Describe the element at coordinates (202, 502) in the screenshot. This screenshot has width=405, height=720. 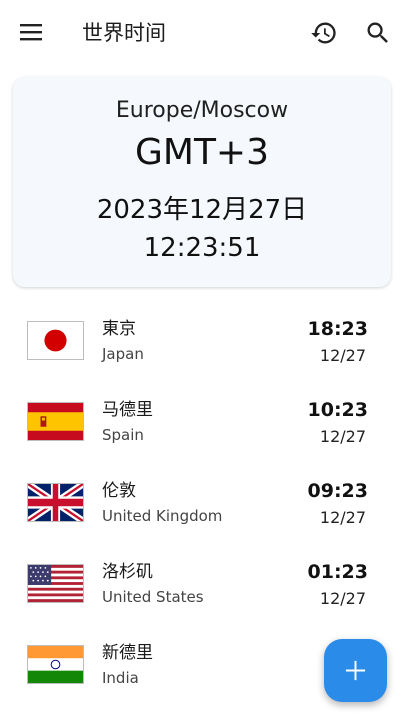
I see `city-row-uk: 伦敦 United Kingdom 09:23 12/27` at that location.